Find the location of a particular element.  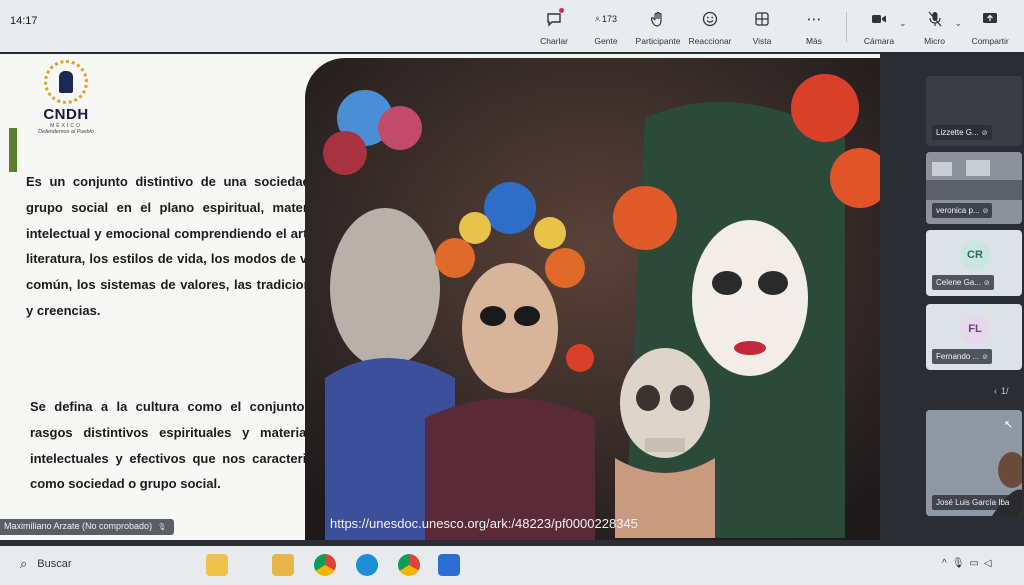

outlook-icon is located at coordinates (449, 565).